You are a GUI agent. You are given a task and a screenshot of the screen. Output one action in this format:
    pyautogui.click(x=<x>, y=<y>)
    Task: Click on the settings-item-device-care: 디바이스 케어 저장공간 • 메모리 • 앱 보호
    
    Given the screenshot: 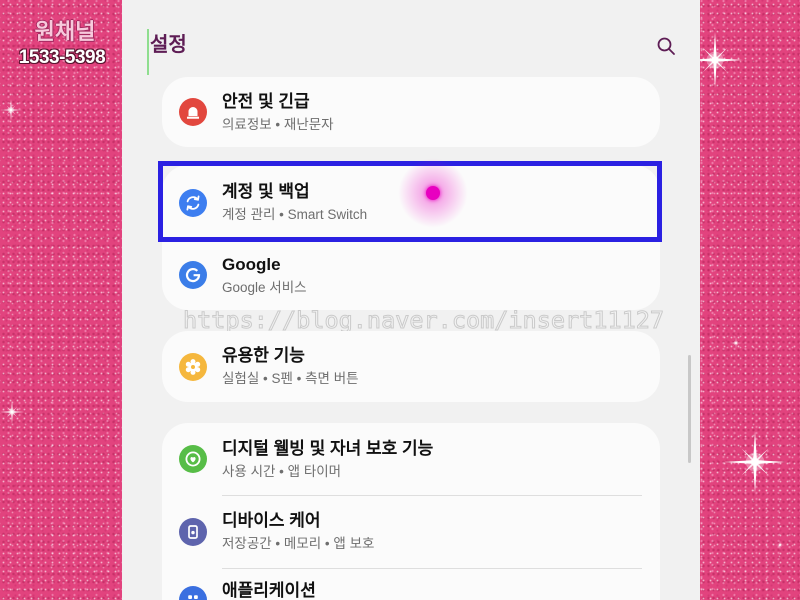 What is the action you would take?
    pyautogui.click(x=411, y=531)
    